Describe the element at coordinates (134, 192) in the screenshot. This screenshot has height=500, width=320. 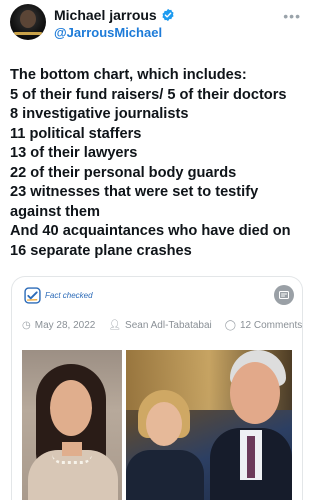
I see `tweet-line: 23 witnesses that were set to testify` at that location.